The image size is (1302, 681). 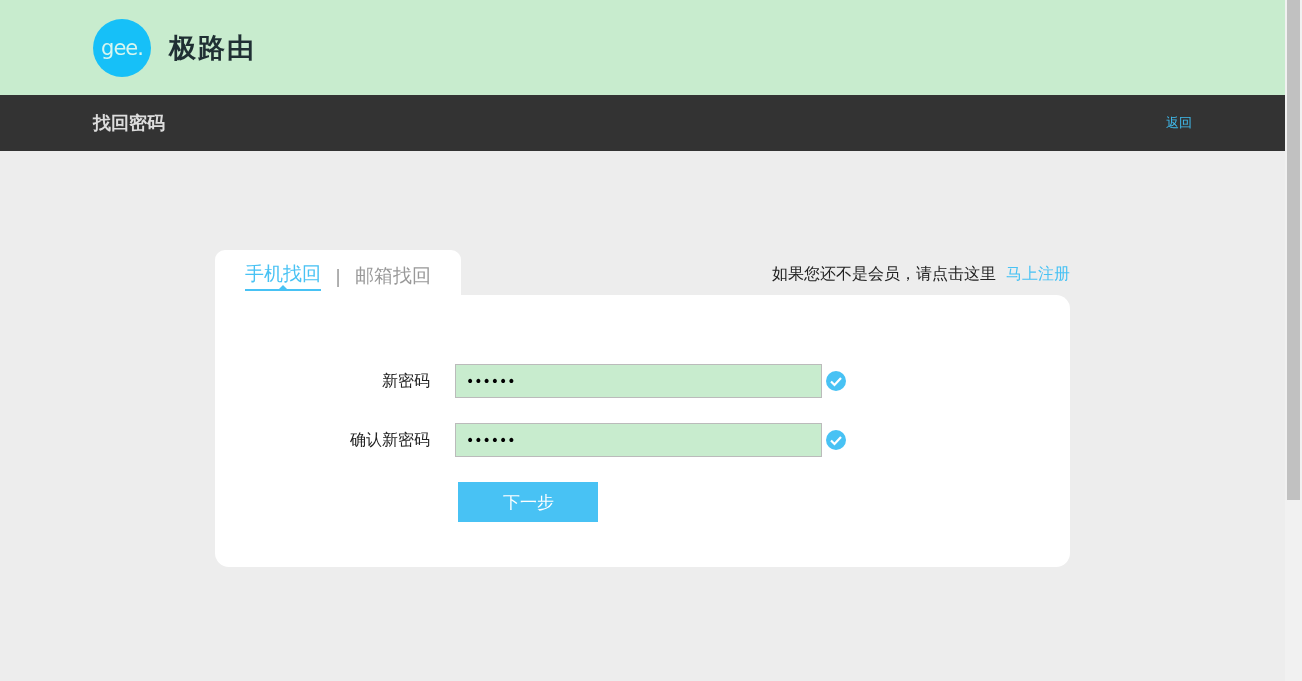 What do you see at coordinates (884, 274) in the screenshot?
I see `register-prompt: 如果您还不是会员，请点击这里` at bounding box center [884, 274].